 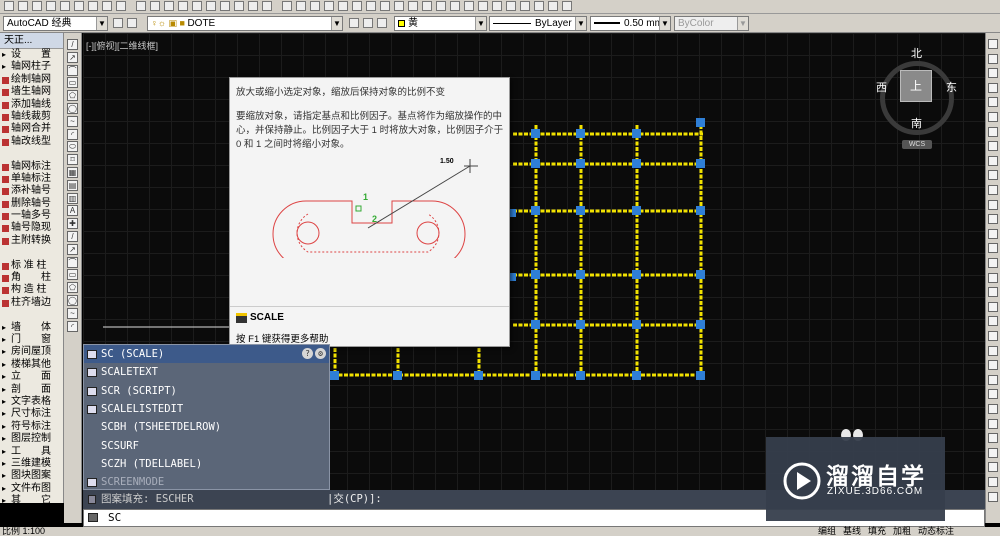 I want to click on compass-east: 东, so click(x=951, y=87).